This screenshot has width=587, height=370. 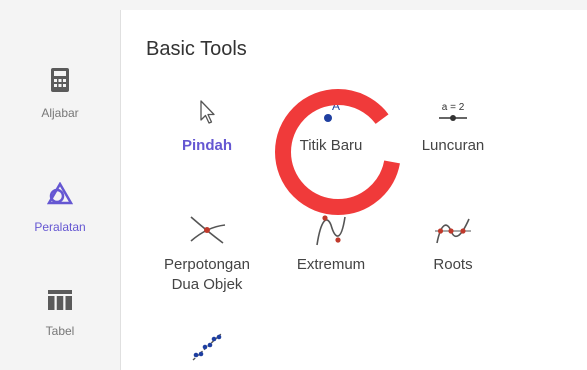 I want to click on calculator-icon, so click(x=60, y=80).